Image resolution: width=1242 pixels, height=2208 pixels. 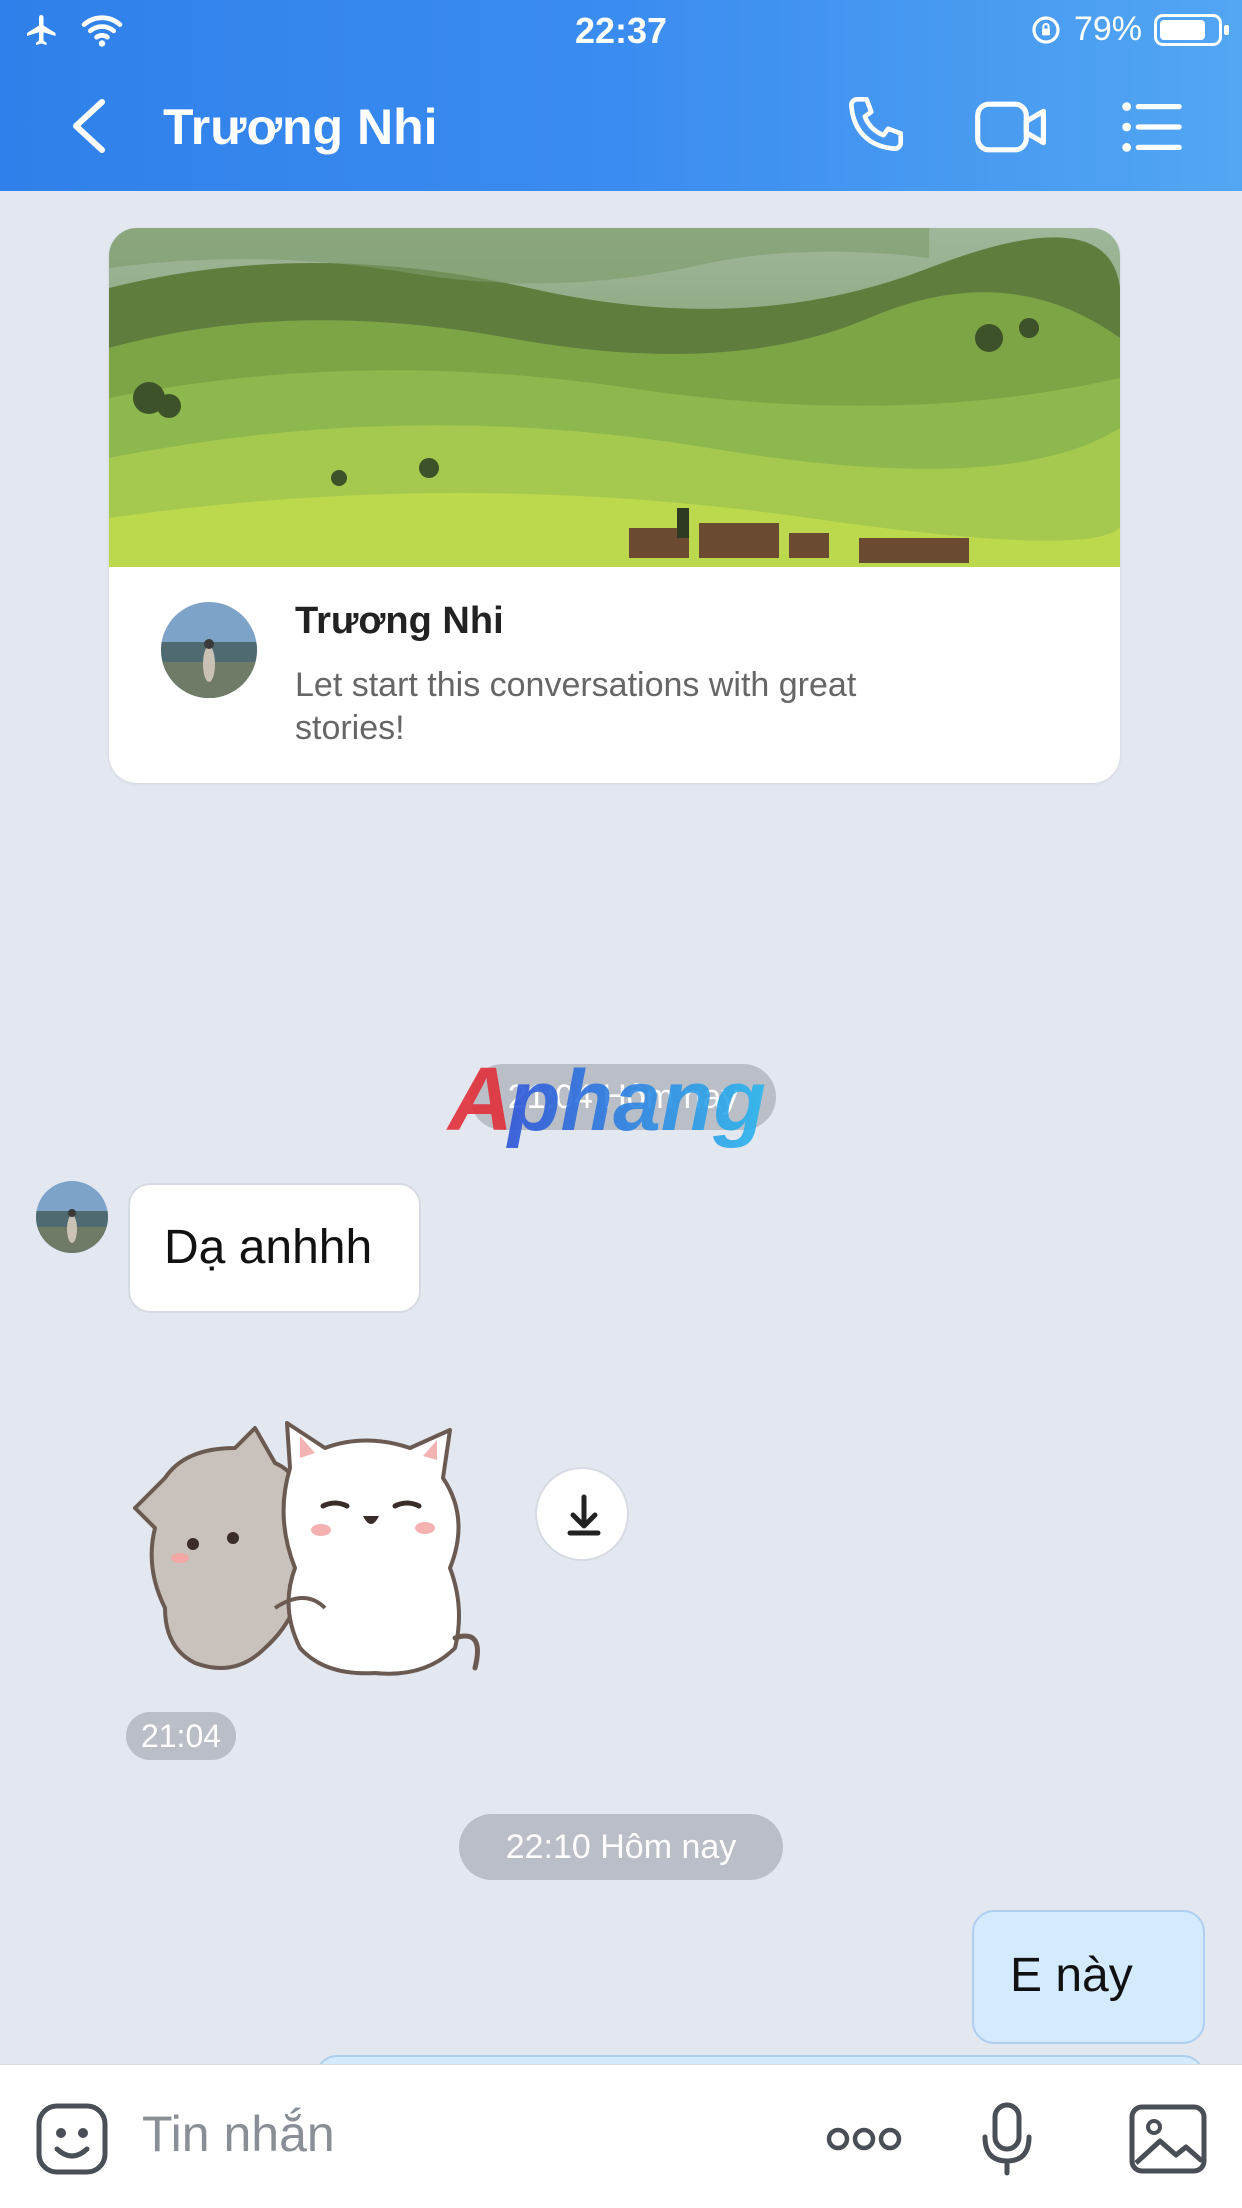 What do you see at coordinates (274, 1248) in the screenshot?
I see `incoming-message-bubble: Dạ anhhh` at bounding box center [274, 1248].